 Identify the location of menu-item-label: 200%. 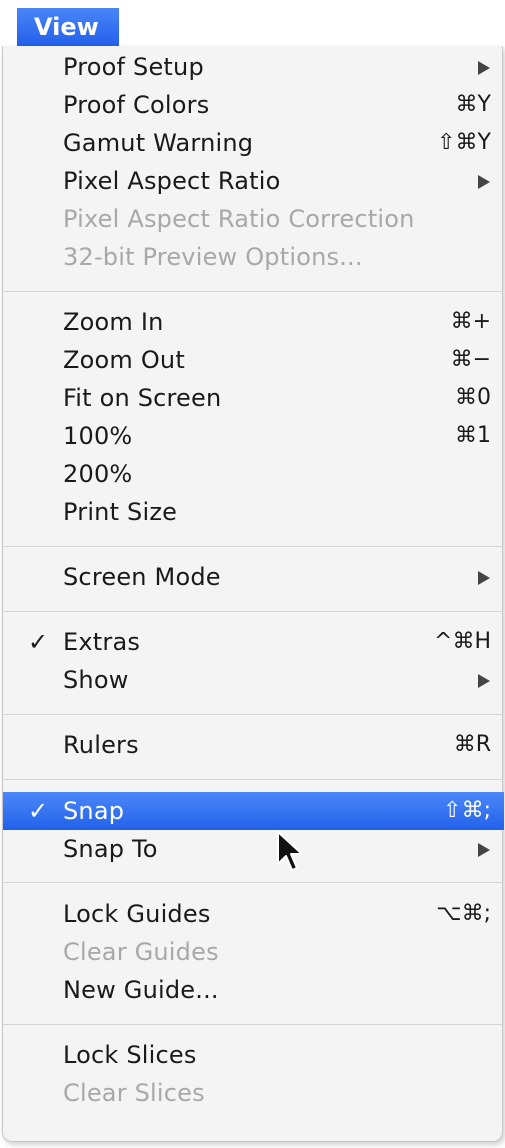
(98, 474).